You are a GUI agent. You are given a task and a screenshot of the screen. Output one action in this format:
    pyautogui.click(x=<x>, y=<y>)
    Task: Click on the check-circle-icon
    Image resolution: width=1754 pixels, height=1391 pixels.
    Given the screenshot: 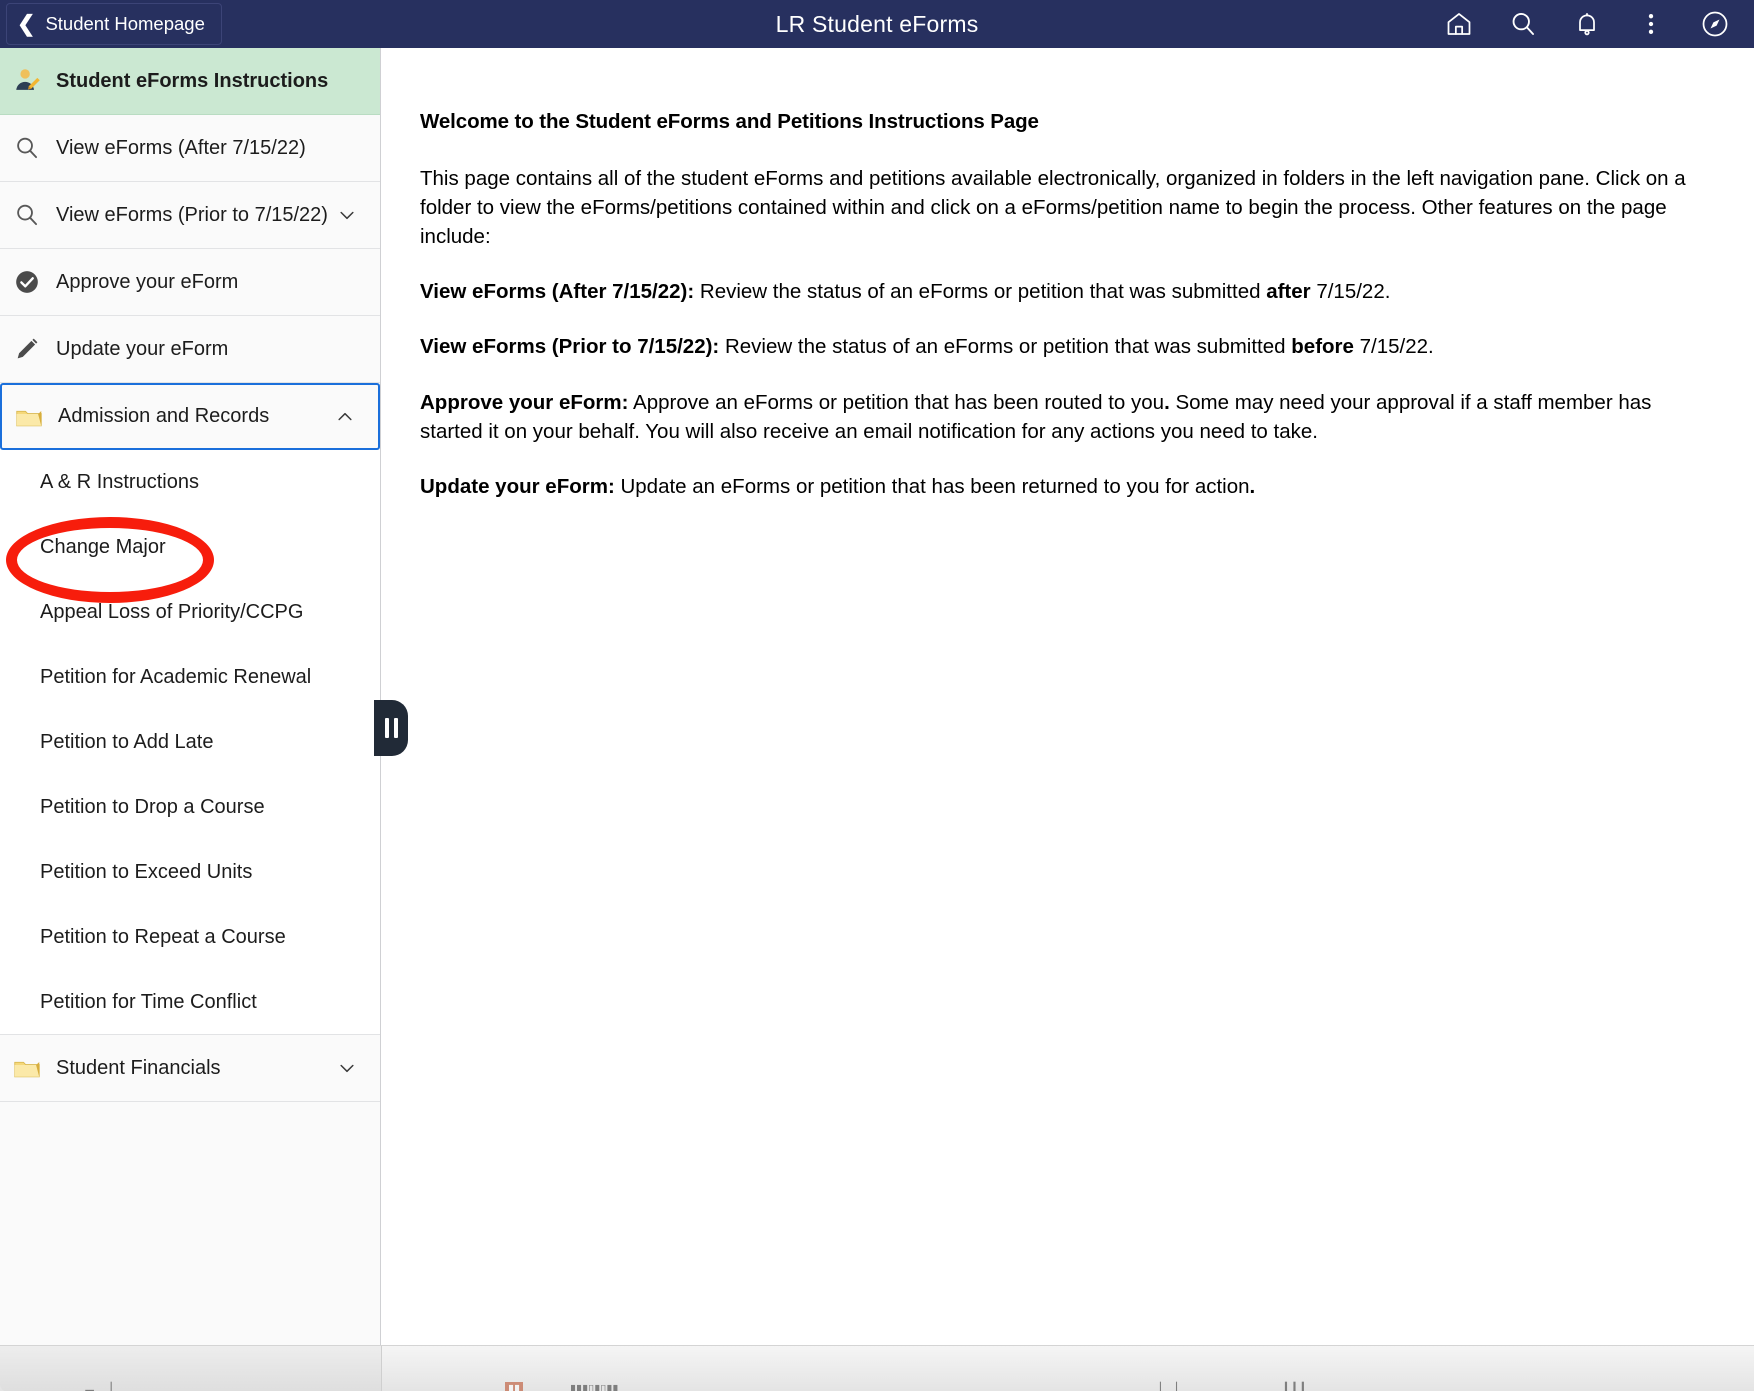 What is the action you would take?
    pyautogui.click(x=27, y=282)
    